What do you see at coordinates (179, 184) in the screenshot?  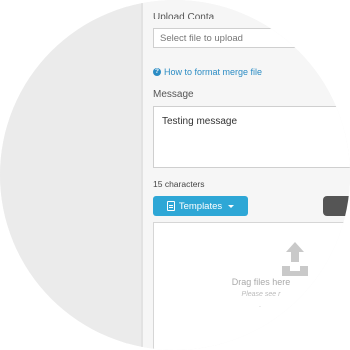 I see `character-count: 15 characters` at bounding box center [179, 184].